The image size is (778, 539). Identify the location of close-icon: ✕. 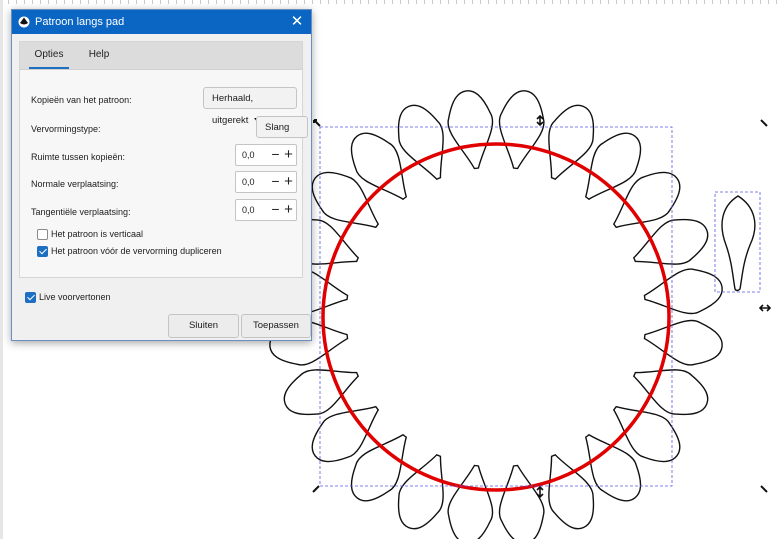
(297, 22).